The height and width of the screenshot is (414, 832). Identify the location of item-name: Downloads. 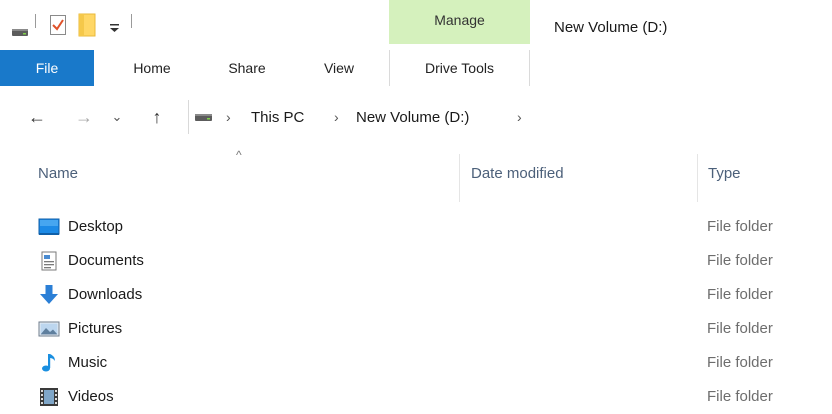
(105, 294).